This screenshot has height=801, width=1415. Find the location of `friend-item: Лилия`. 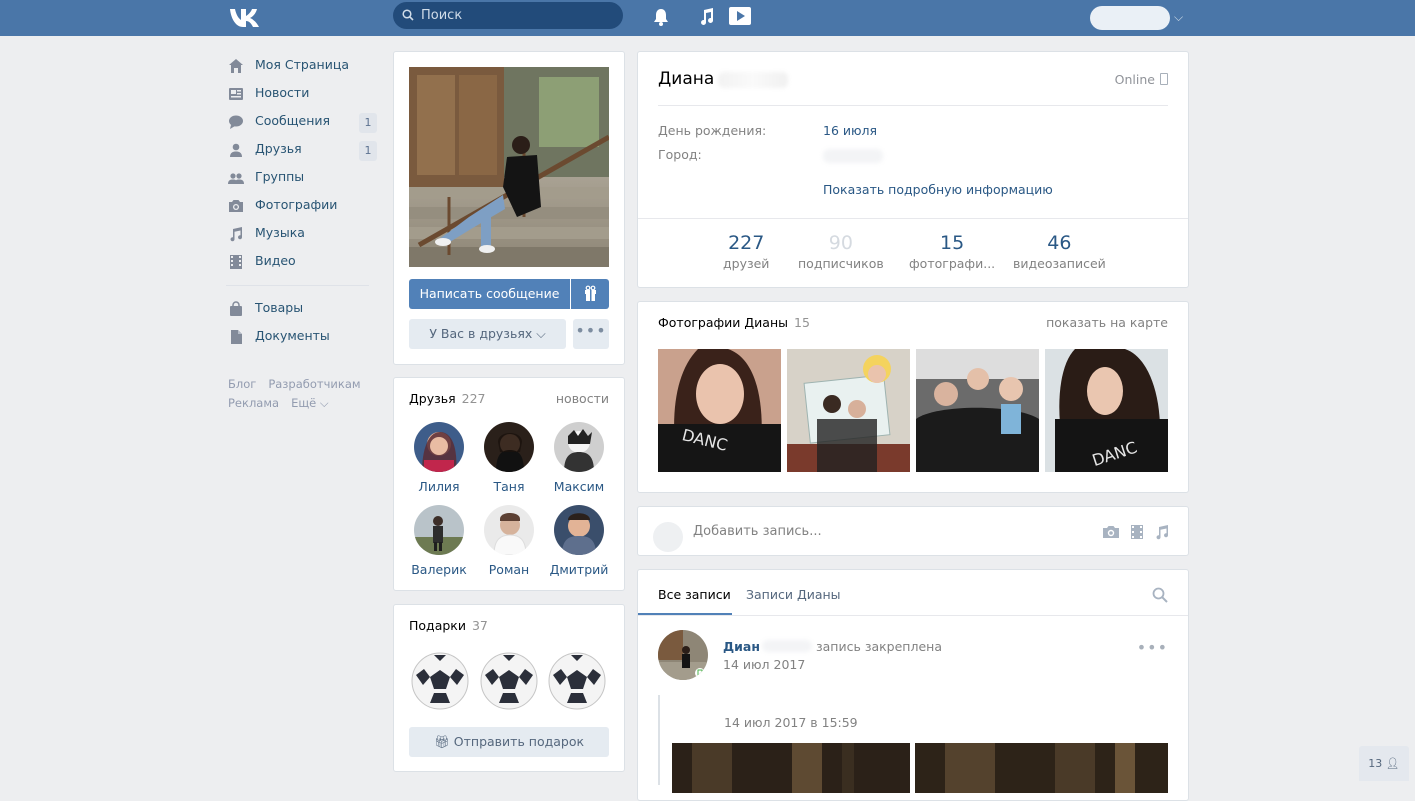

friend-item: Лилия is located at coordinates (439, 458).